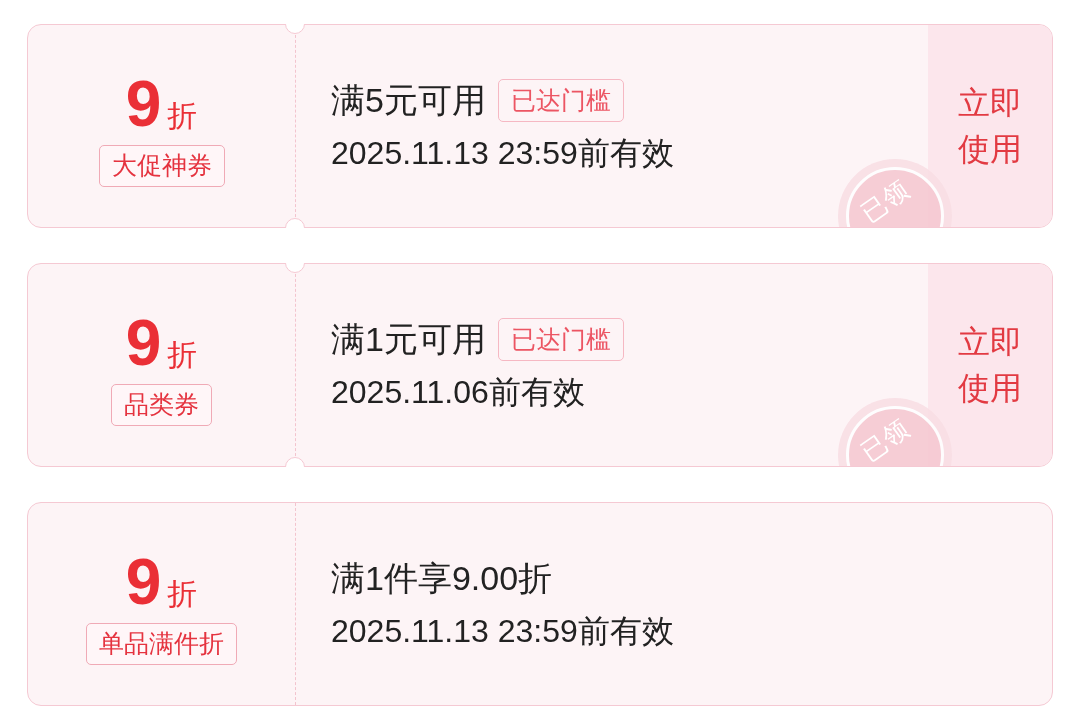 The width and height of the screenshot is (1080, 721). What do you see at coordinates (161, 405) in the screenshot?
I see `coupon-type-tag: 品类券` at bounding box center [161, 405].